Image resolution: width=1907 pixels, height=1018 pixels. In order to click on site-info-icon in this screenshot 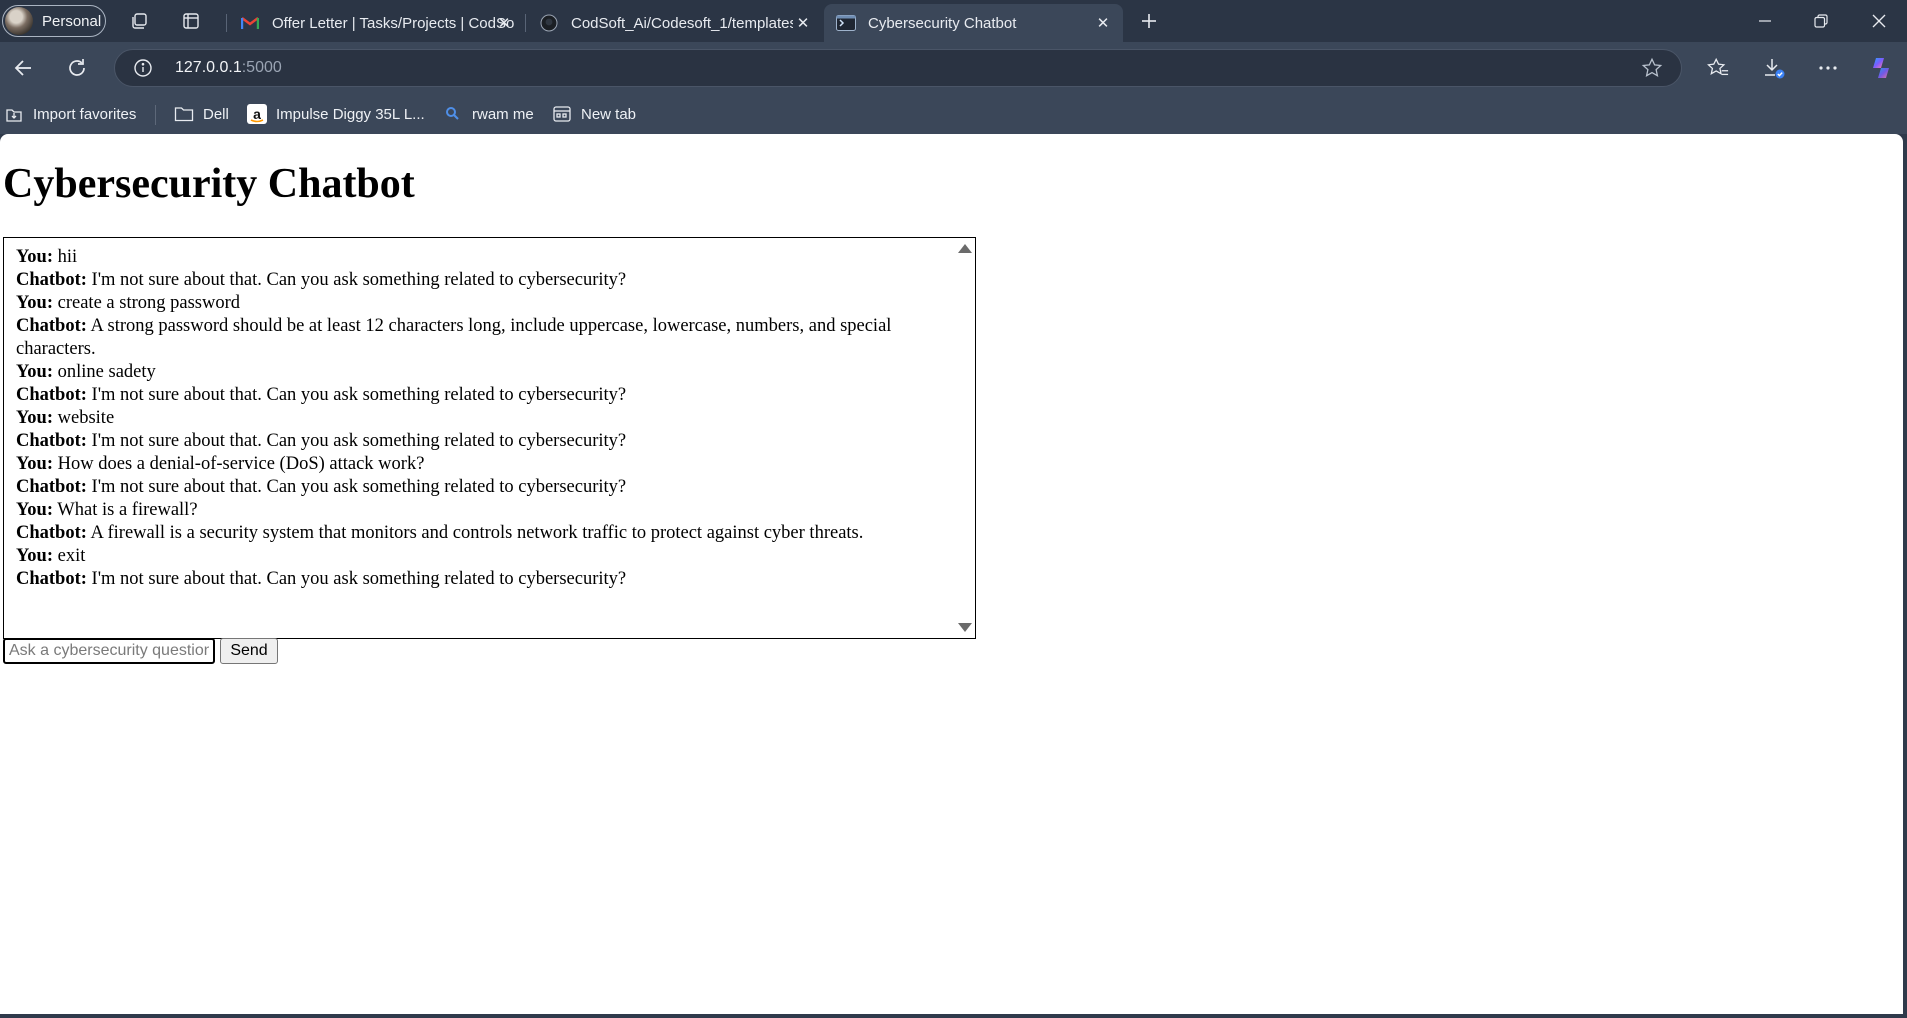, I will do `click(143, 68)`.